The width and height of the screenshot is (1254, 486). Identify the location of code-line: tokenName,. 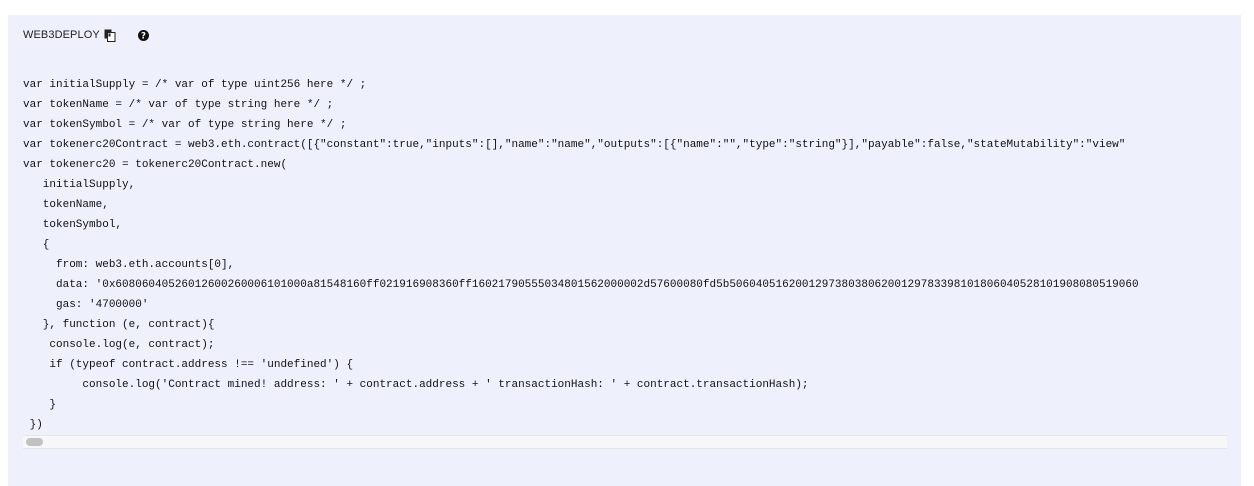
(66, 205).